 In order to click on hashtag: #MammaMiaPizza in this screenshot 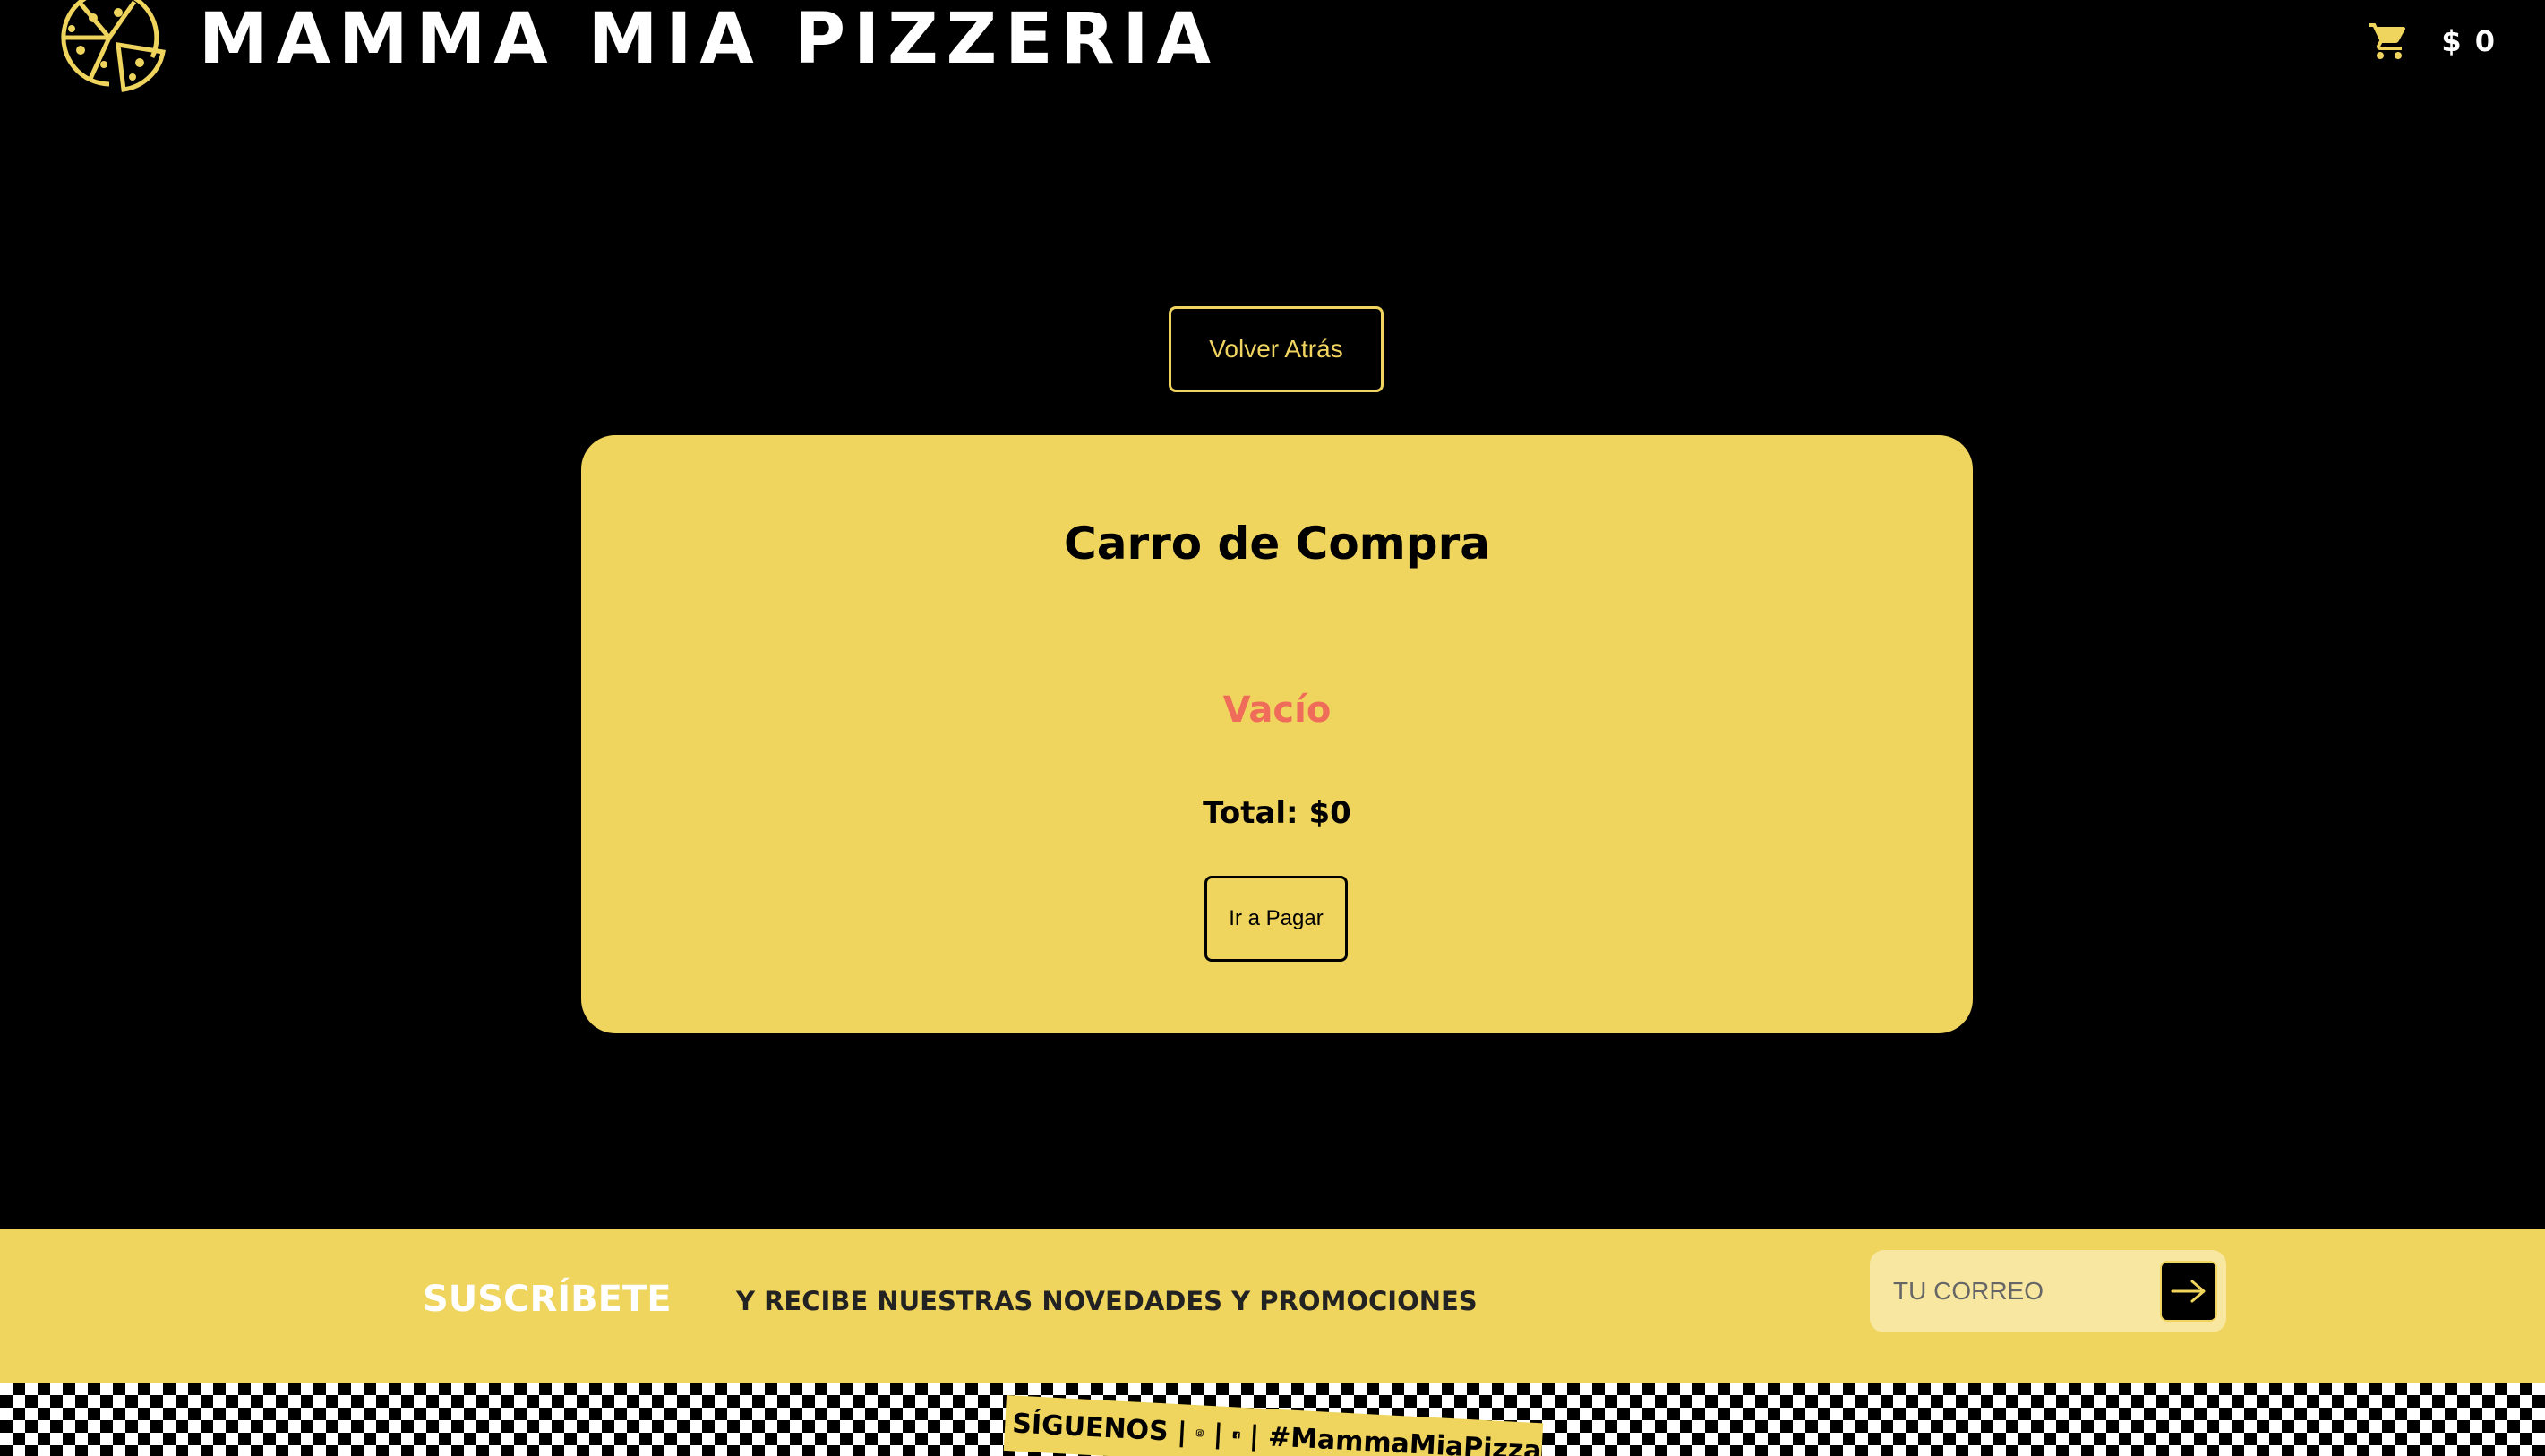, I will do `click(1404, 1438)`.